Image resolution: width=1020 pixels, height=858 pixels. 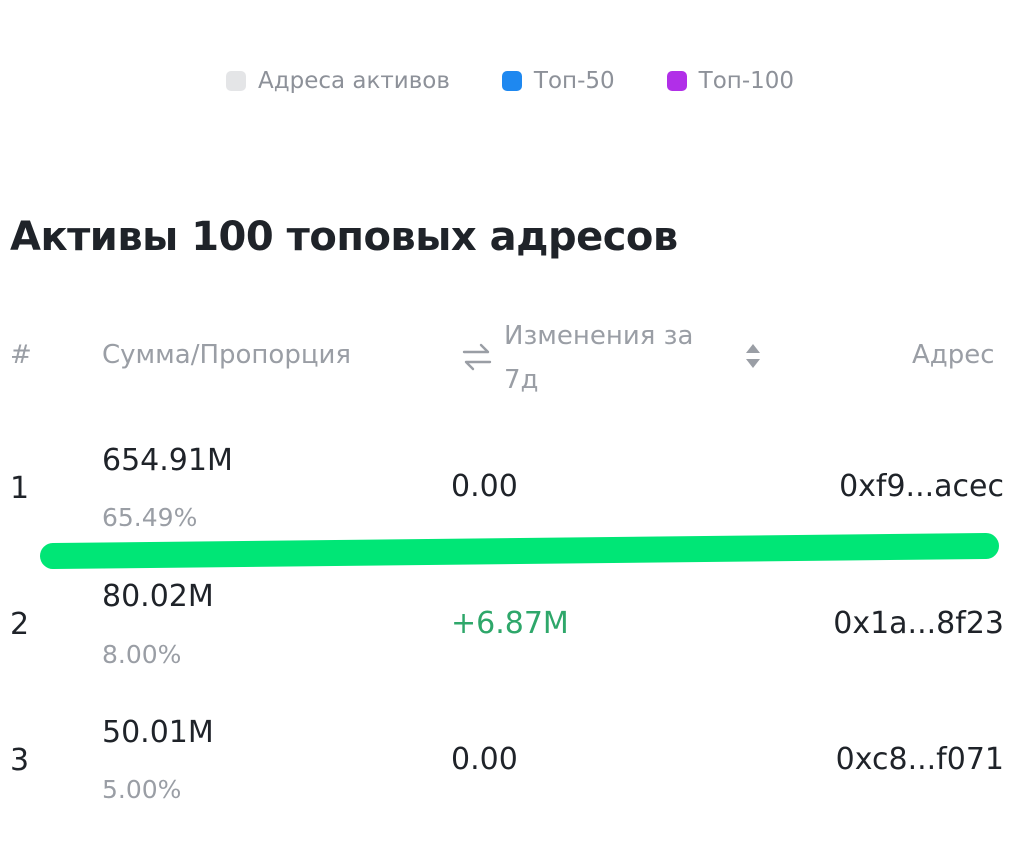 I want to click on row-rank: 1, so click(x=20, y=488).